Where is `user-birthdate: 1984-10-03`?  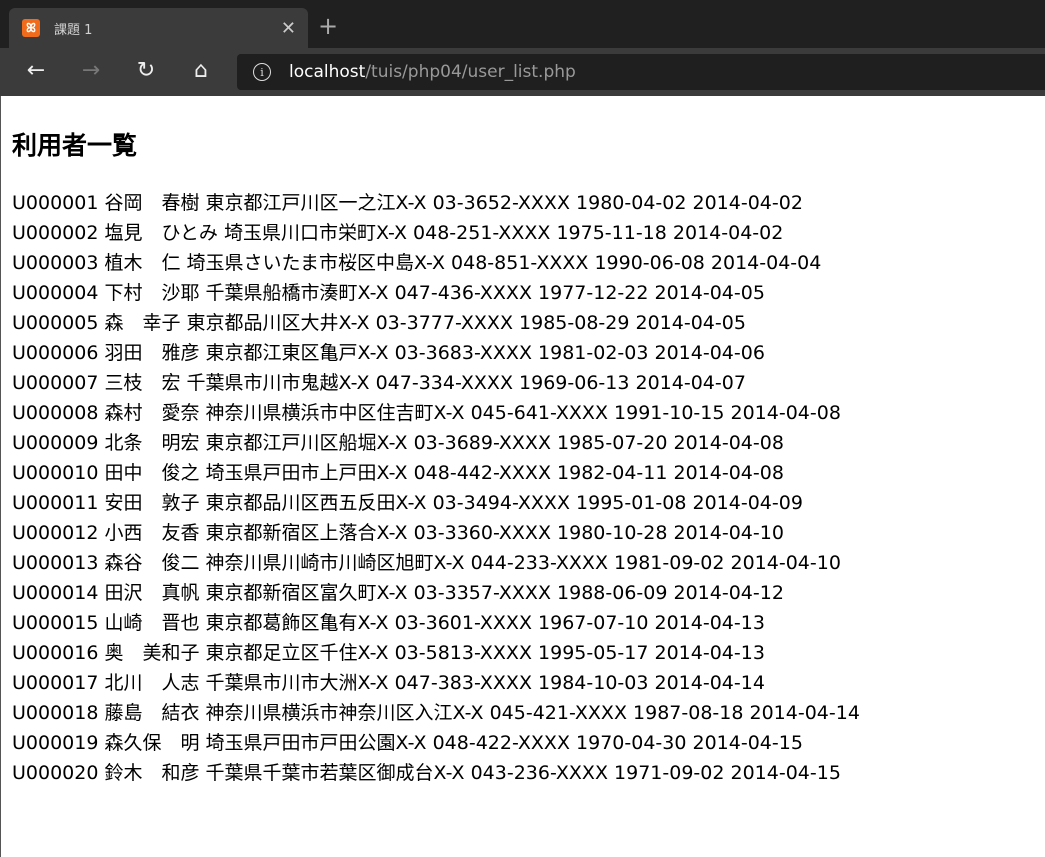
user-birthdate: 1984-10-03 is located at coordinates (593, 683).